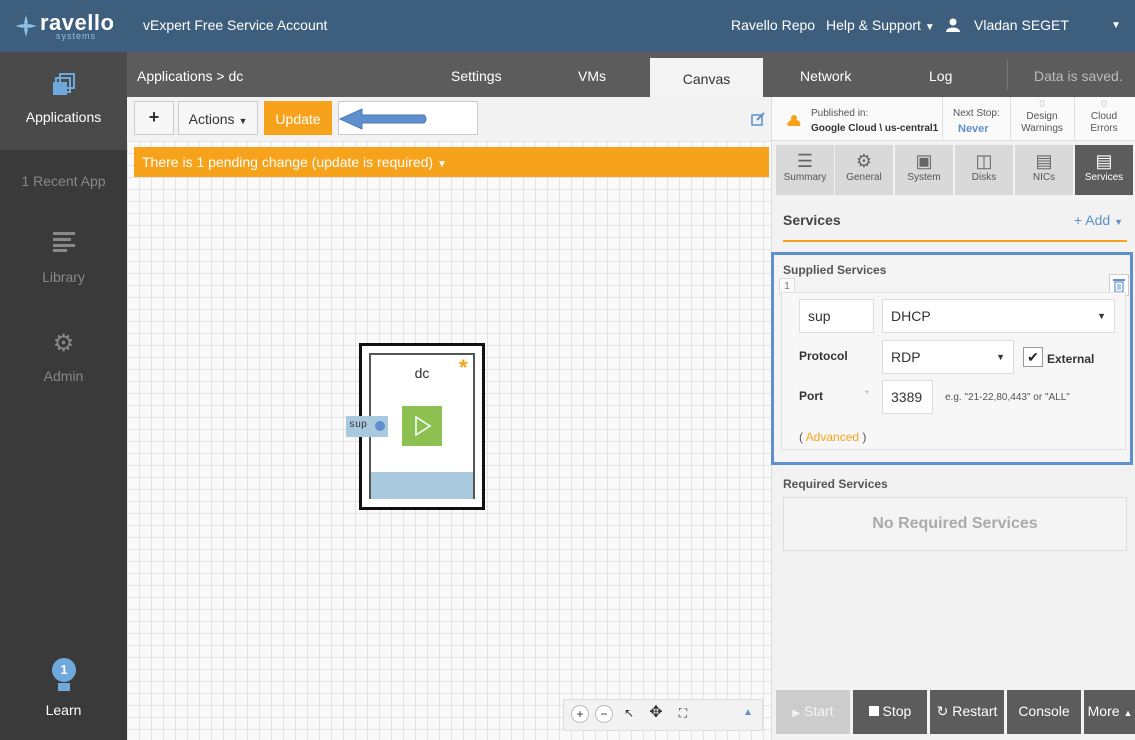  I want to click on vm-start-button, so click(422, 426).